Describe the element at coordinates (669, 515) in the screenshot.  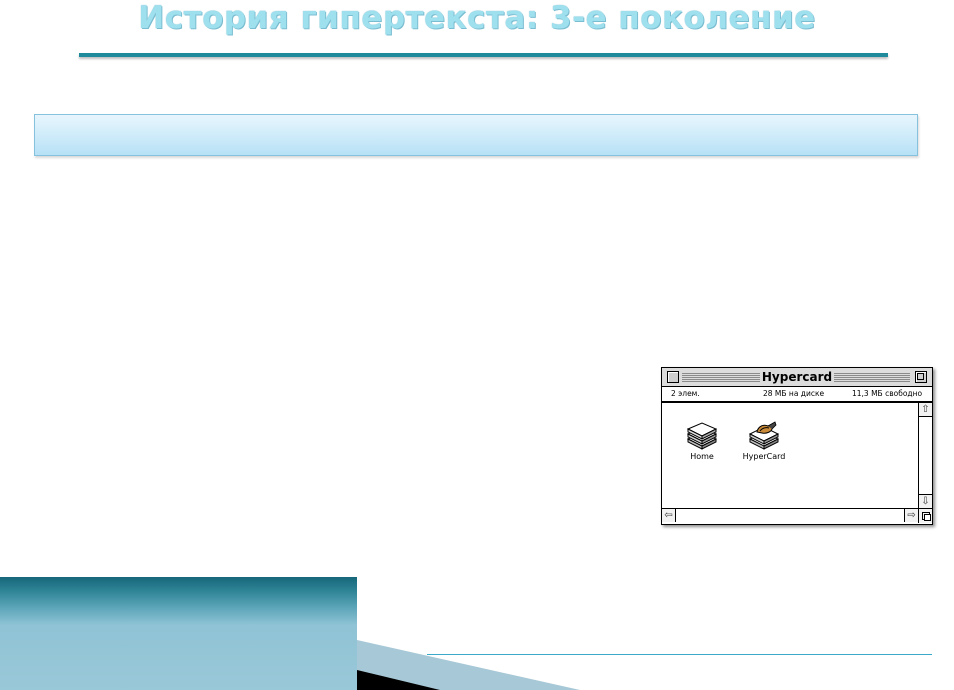
I see `scroll-left-arrow-icon: ⇦` at that location.